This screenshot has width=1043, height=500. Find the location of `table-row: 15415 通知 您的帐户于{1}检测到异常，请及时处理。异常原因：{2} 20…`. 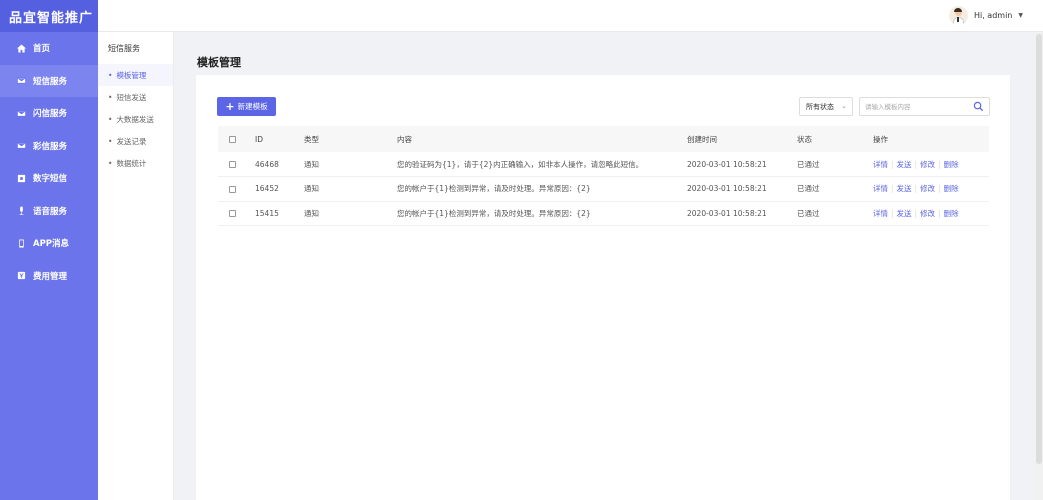

table-row: 15415 通知 您的帐户于{1}检测到异常，请及时处理。异常原因：{2} 20… is located at coordinates (603, 213).